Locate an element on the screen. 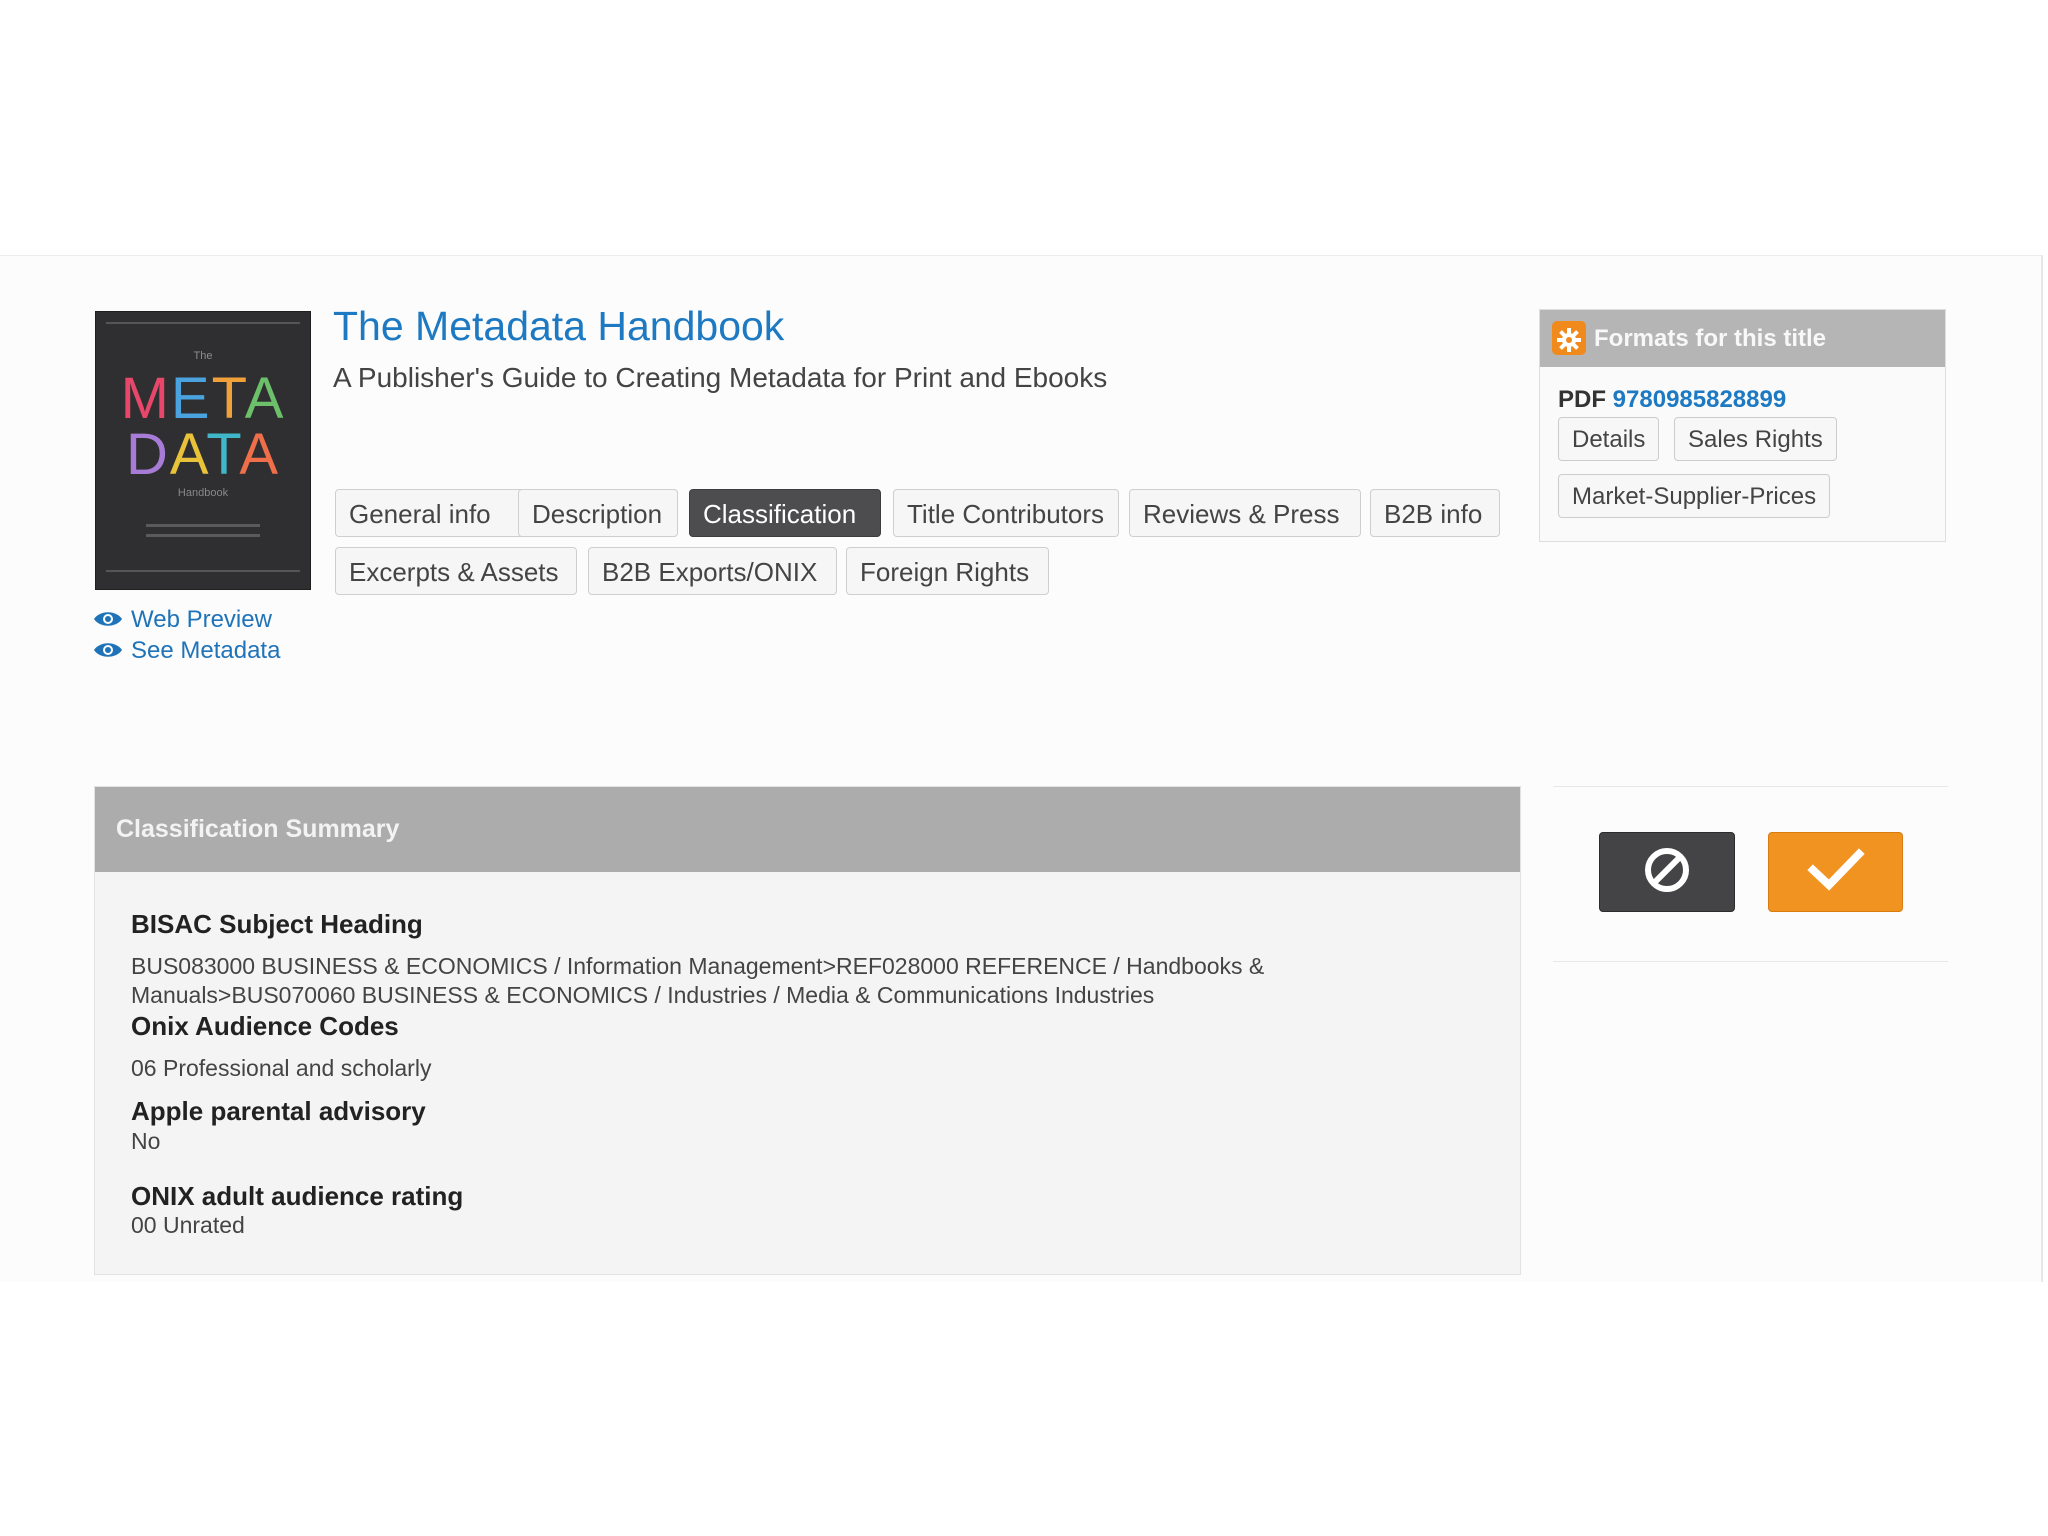  apple-parental-advisory-label: Apple parental advisory is located at coordinates (278, 1111).